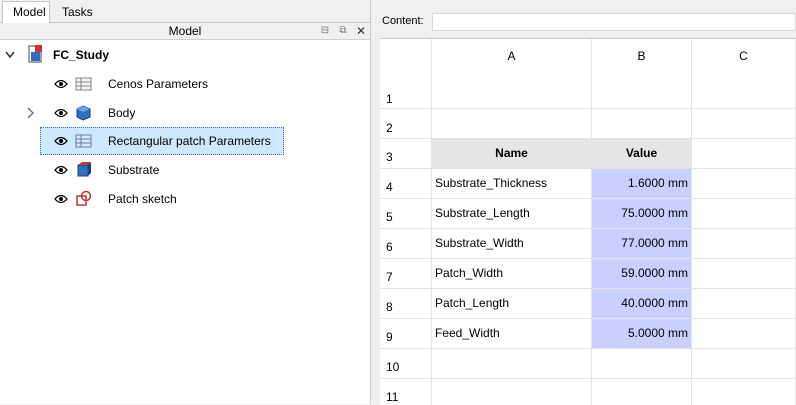 The height and width of the screenshot is (405, 796). Describe the element at coordinates (512, 184) in the screenshot. I see `cell-a4: Substrate_Thickness` at that location.